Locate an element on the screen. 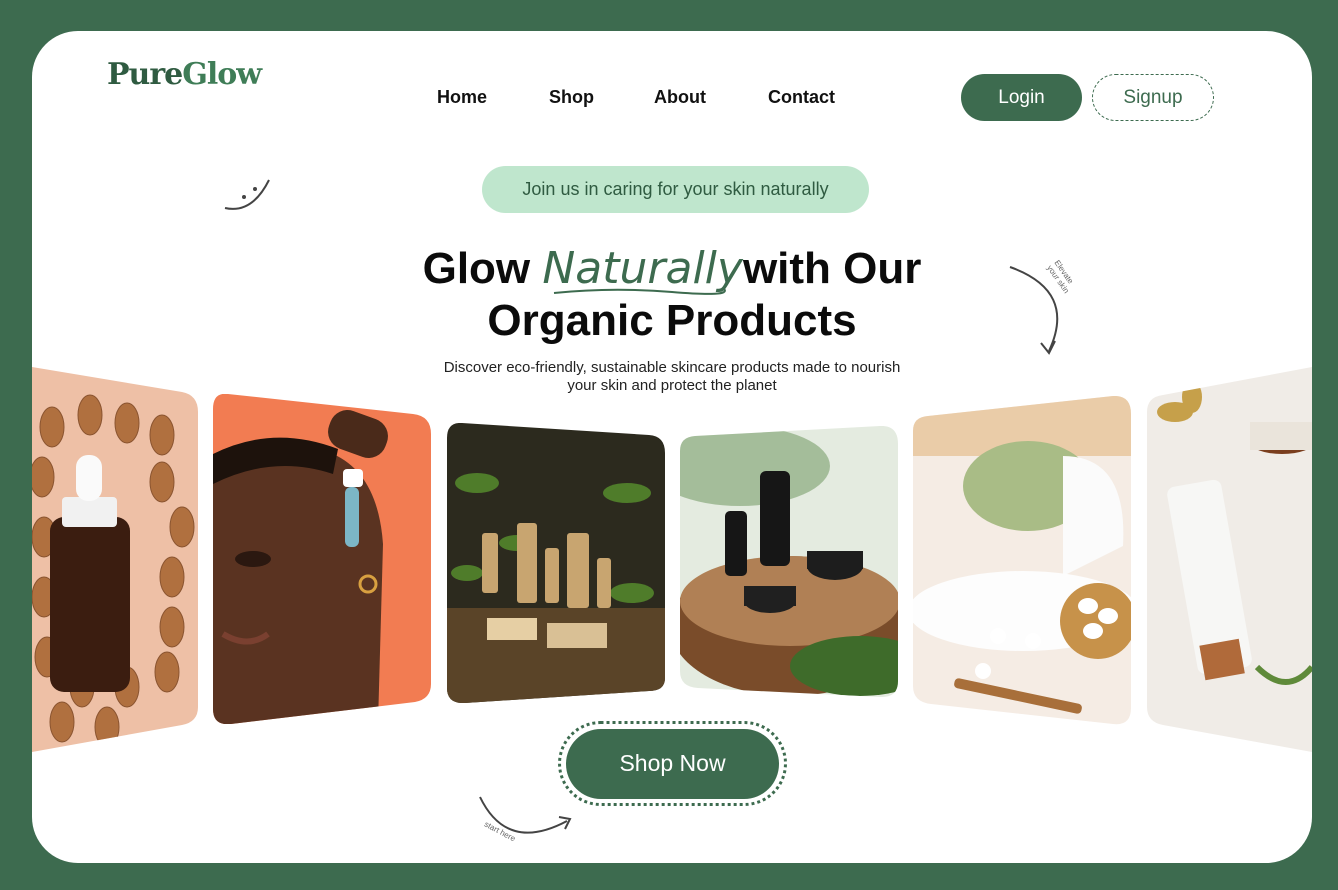 Image resolution: width=1338 pixels, height=890 pixels. nav-contact: Contact is located at coordinates (801, 97).